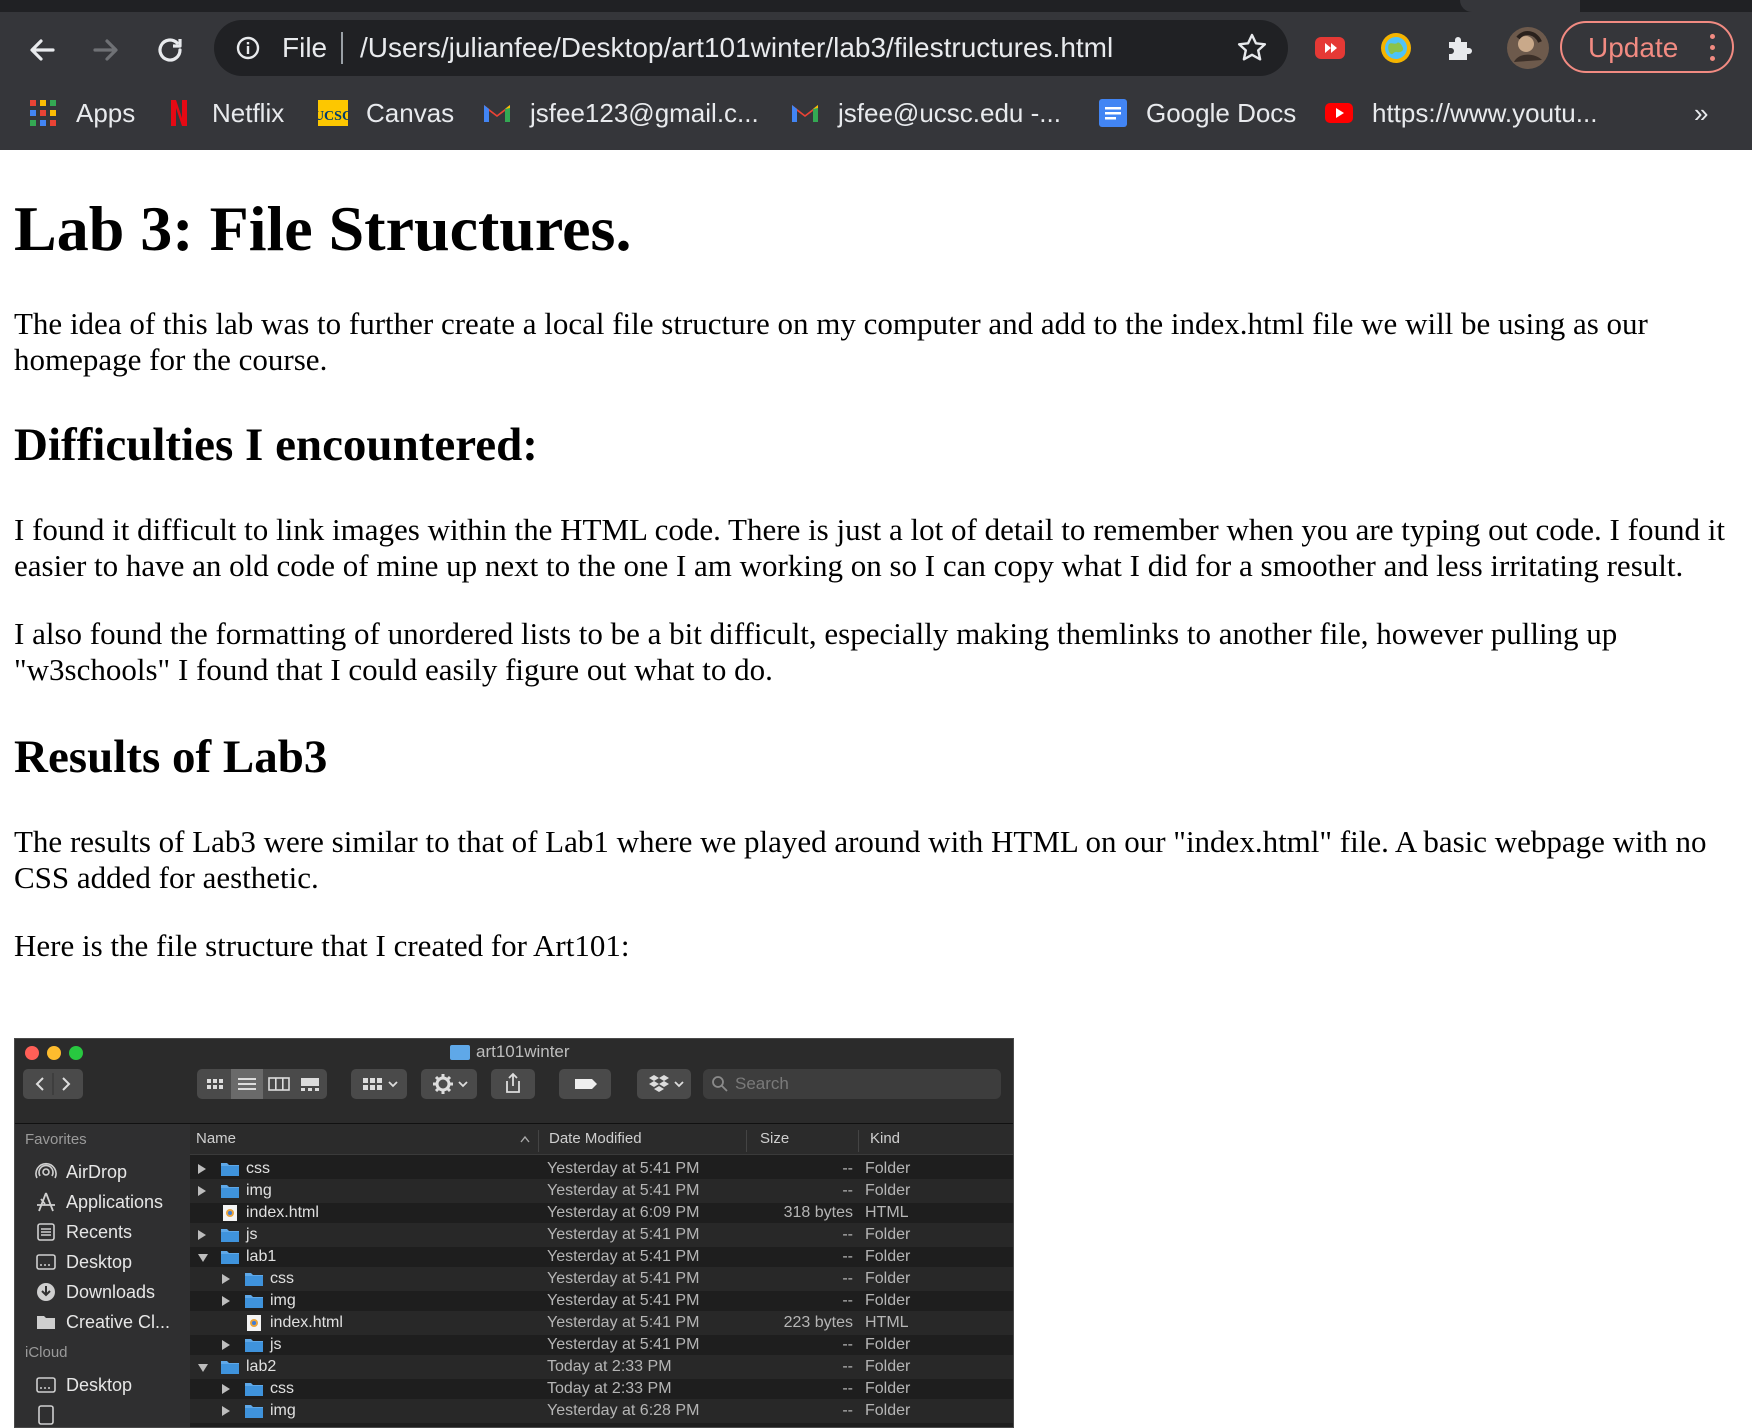 The image size is (1752, 1428). I want to click on search-icon, so click(720, 1084).